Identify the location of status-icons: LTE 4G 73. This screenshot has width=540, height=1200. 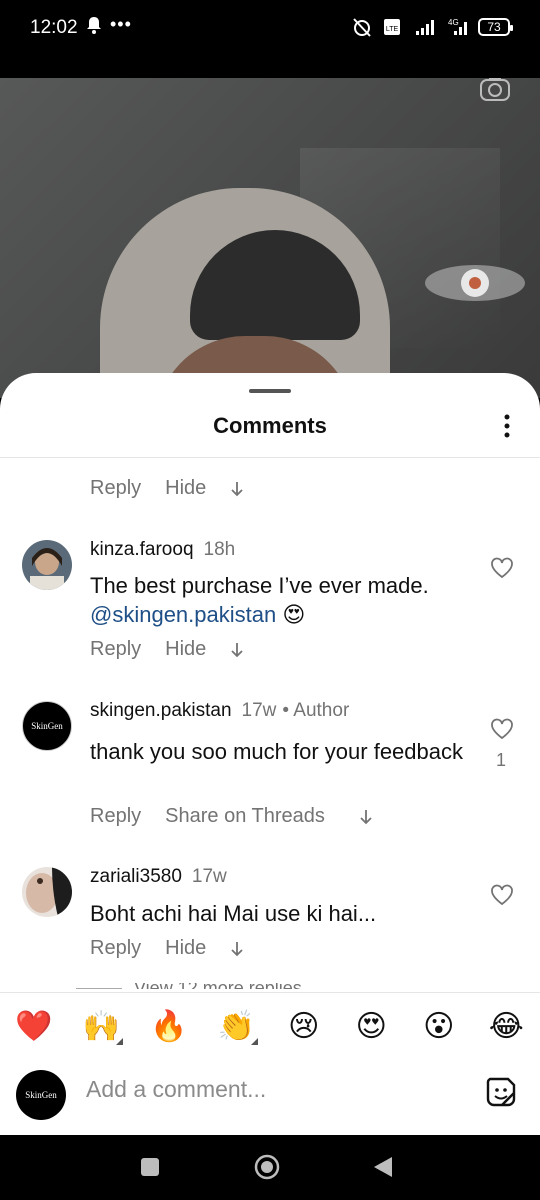
(431, 27).